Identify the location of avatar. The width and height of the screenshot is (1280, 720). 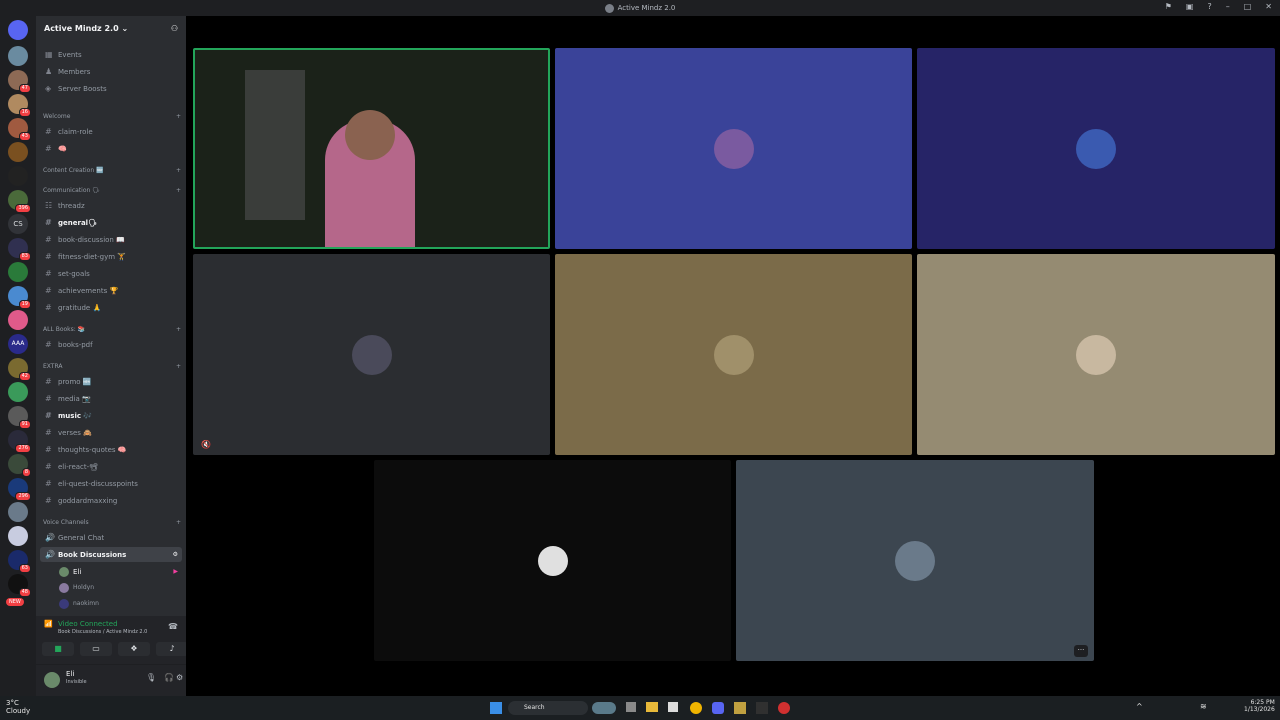
(52, 680).